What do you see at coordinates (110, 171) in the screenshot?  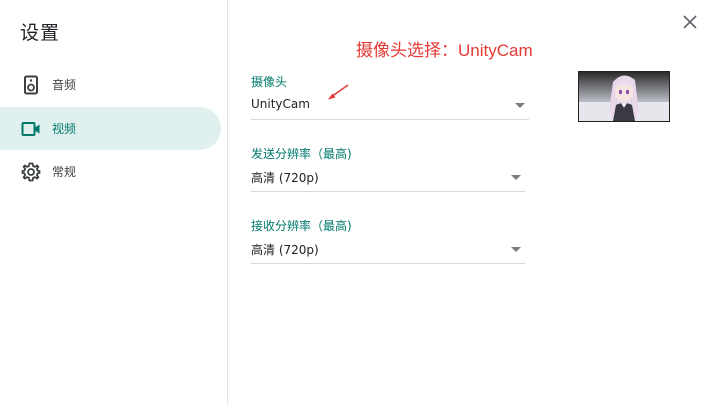 I see `sidebar-item-general: 常规` at bounding box center [110, 171].